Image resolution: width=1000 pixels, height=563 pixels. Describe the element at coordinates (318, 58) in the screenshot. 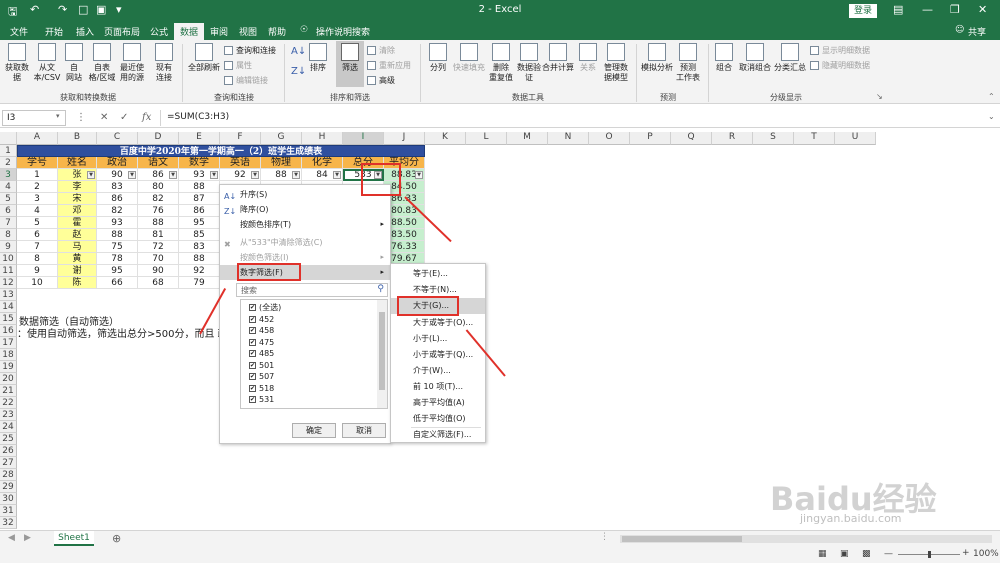

I see `sort-button: 排序` at that location.